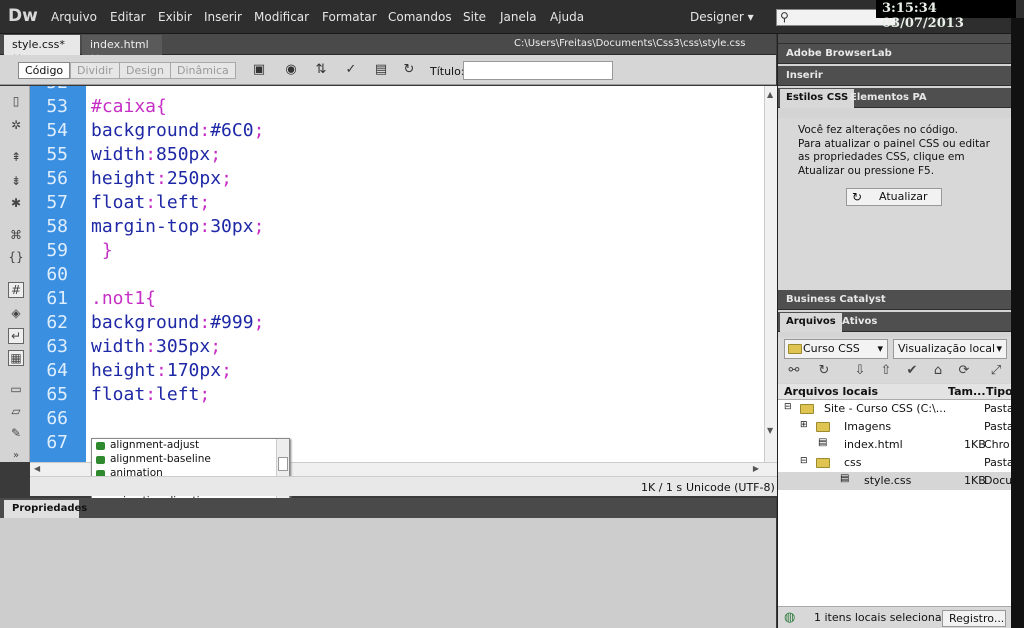  What do you see at coordinates (74, 17) in the screenshot?
I see `menu-arquivo: Arquivo` at bounding box center [74, 17].